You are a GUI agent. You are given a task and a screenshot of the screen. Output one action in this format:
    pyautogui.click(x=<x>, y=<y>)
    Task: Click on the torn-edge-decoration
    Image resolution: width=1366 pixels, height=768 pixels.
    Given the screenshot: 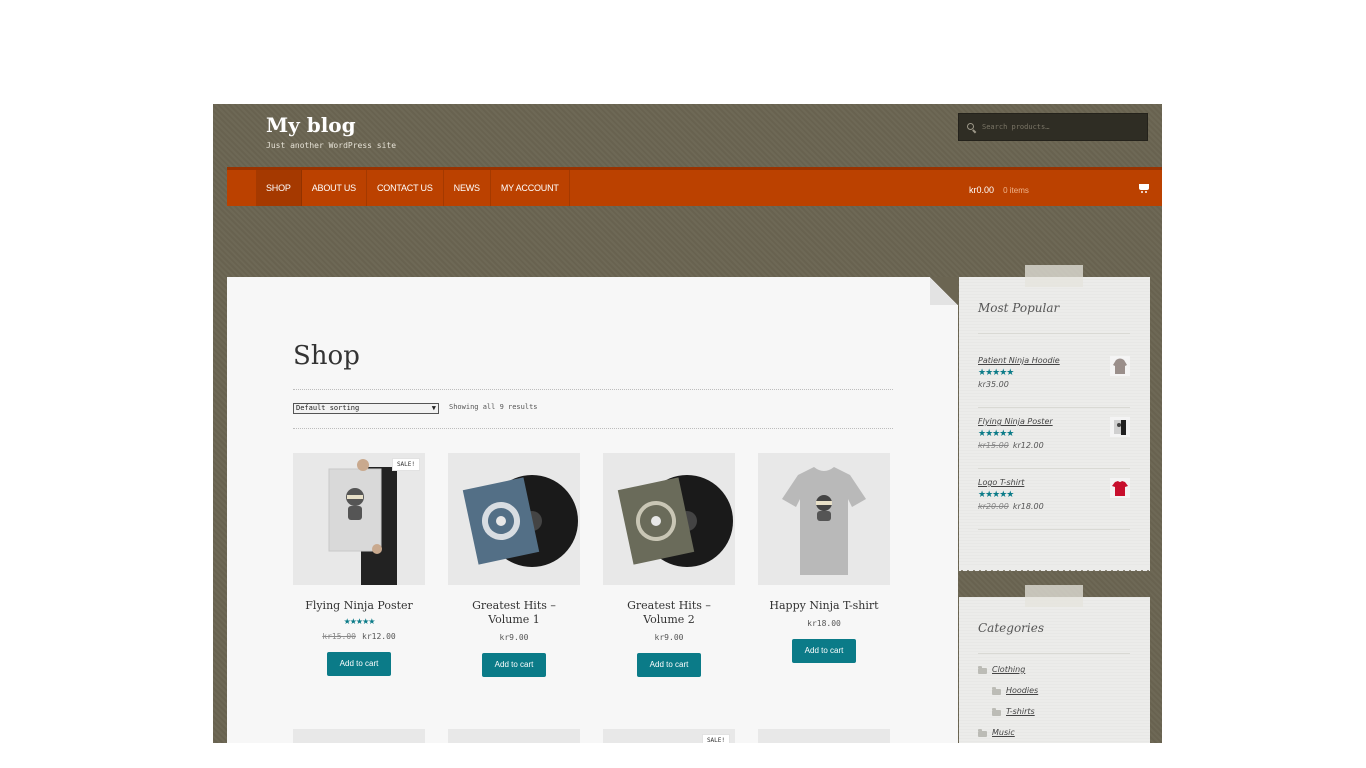 What is the action you would take?
    pyautogui.click(x=1054, y=568)
    